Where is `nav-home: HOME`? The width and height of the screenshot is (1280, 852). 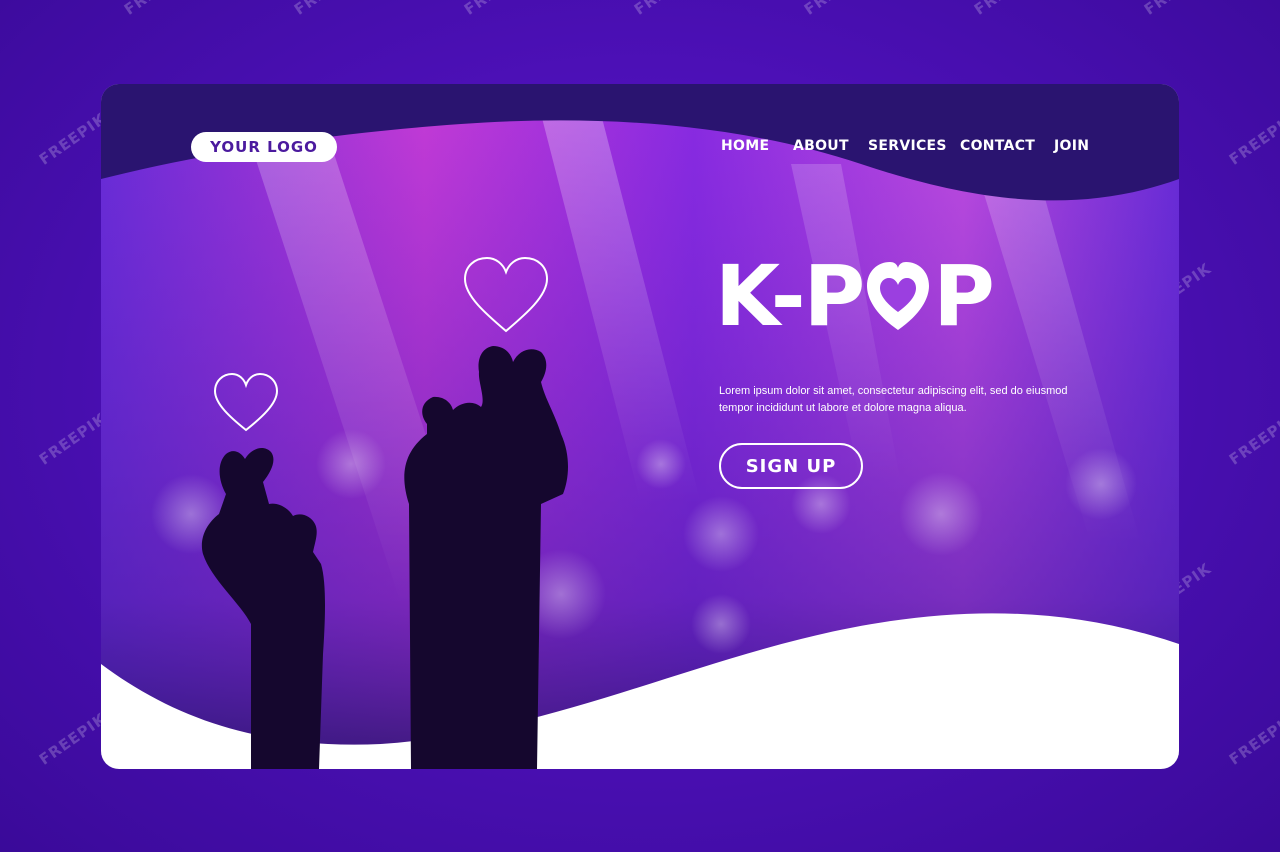 nav-home: HOME is located at coordinates (745, 146).